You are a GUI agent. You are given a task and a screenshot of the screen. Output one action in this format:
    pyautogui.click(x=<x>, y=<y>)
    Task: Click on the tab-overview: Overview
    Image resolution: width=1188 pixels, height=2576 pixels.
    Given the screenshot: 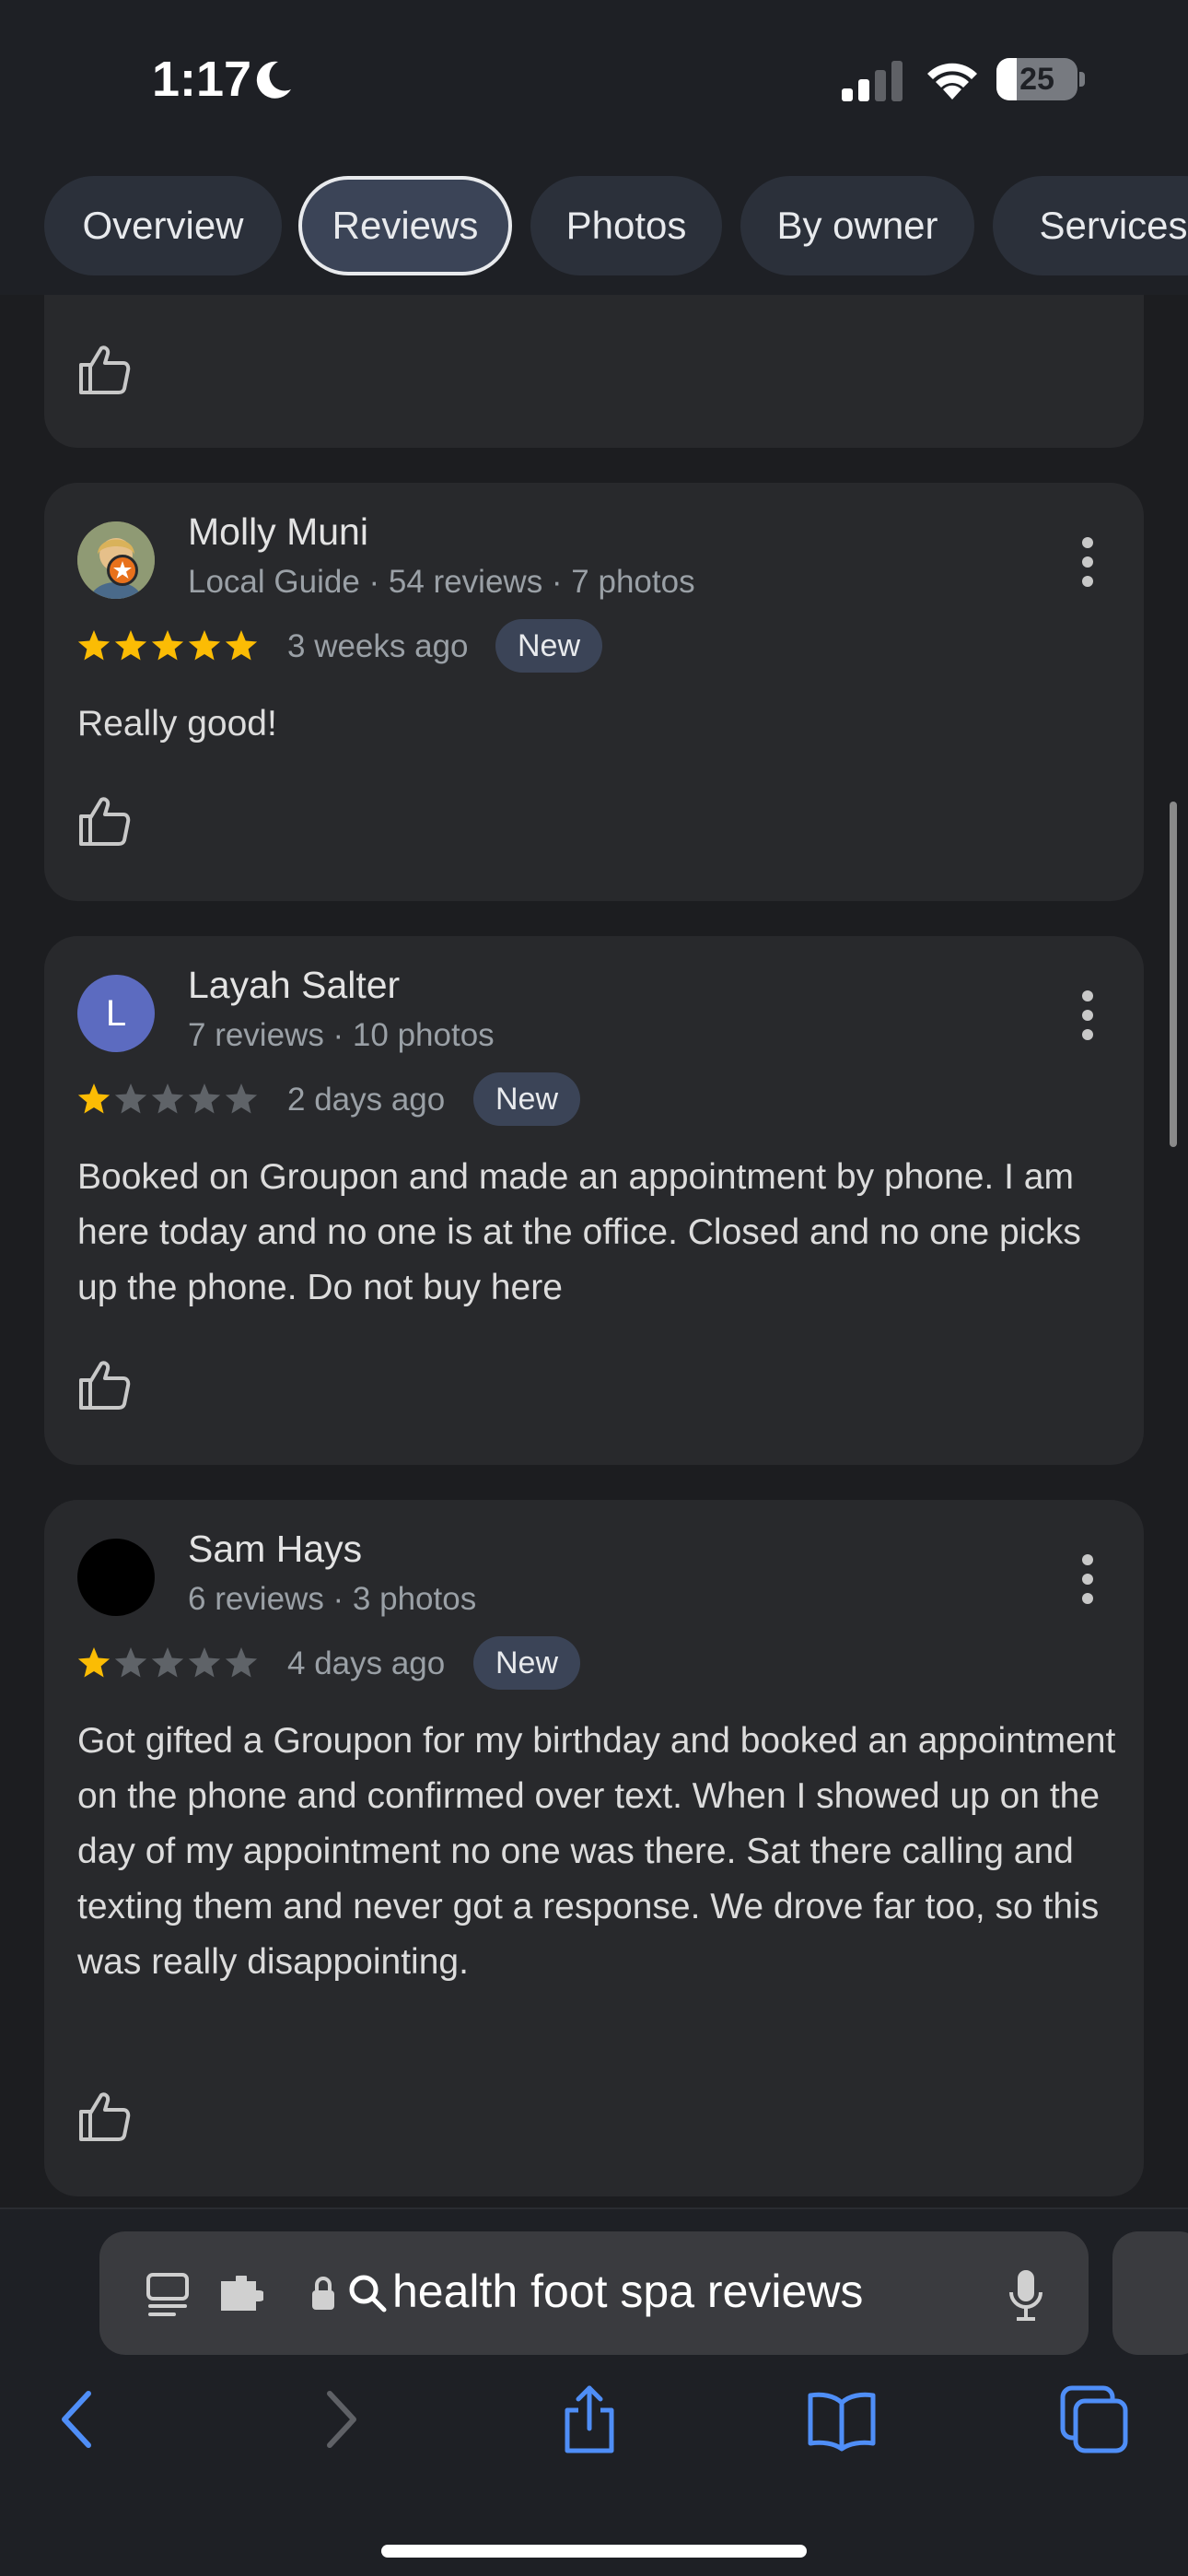 What is the action you would take?
    pyautogui.click(x=163, y=225)
    